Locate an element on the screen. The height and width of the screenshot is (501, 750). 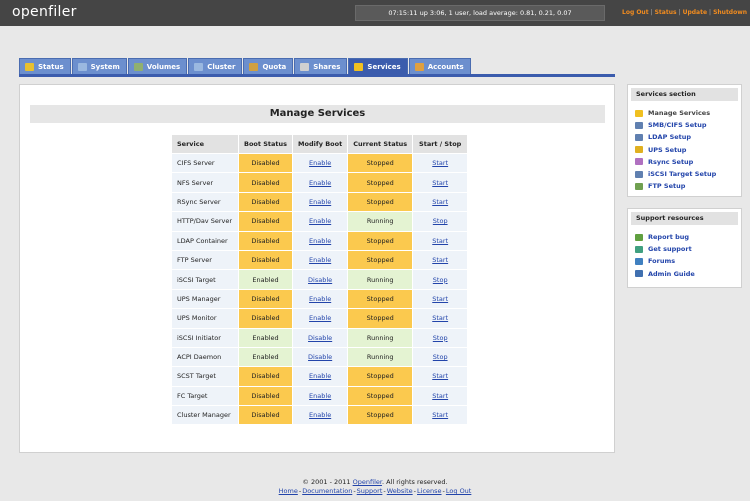
tab-label: Shares is located at coordinates (327, 66).